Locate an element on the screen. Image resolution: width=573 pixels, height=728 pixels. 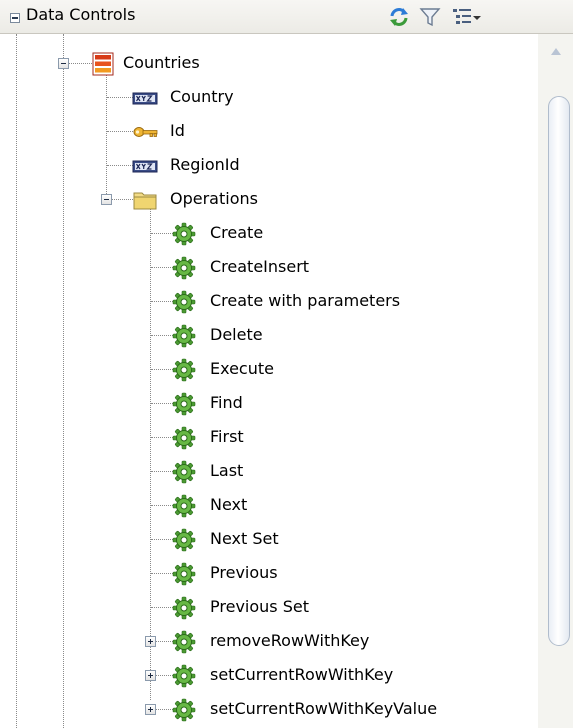
node-label: setCurrentRowWithKey is located at coordinates (302, 674).